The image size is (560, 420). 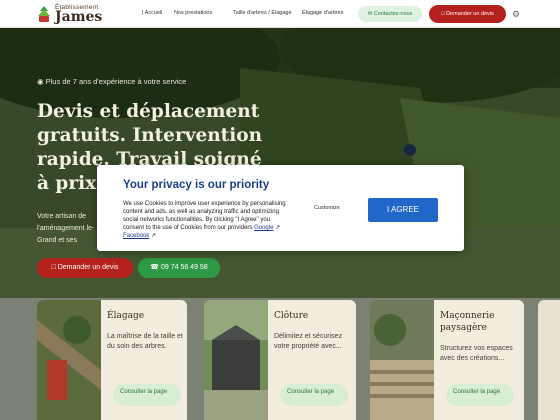 I want to click on cookie-title: Your privacy is our priority, so click(x=196, y=185).